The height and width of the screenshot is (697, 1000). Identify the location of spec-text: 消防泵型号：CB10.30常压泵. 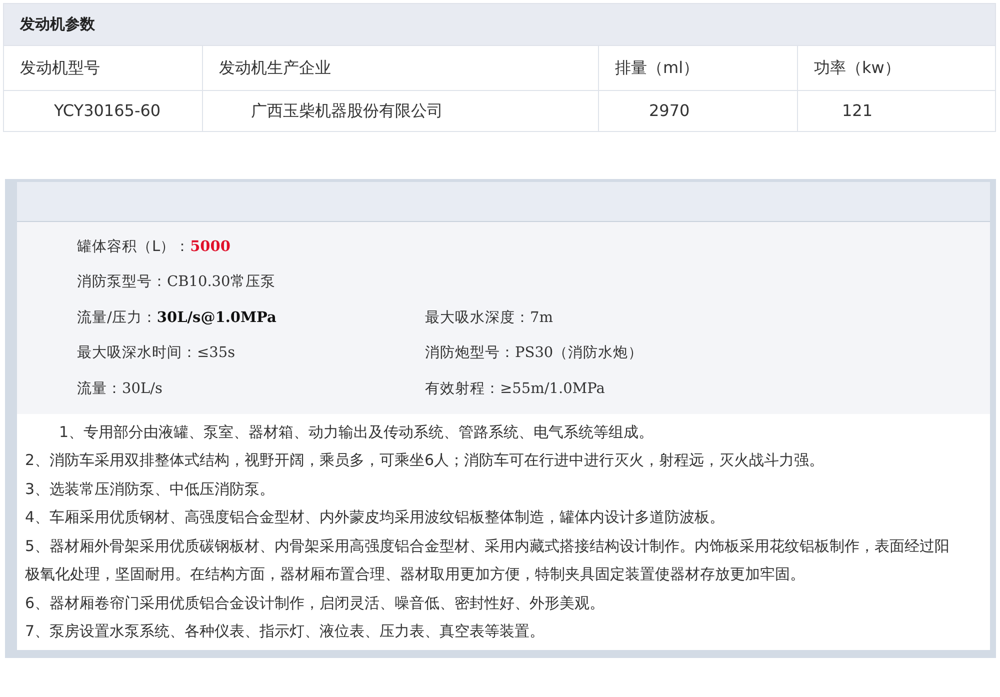
(176, 282).